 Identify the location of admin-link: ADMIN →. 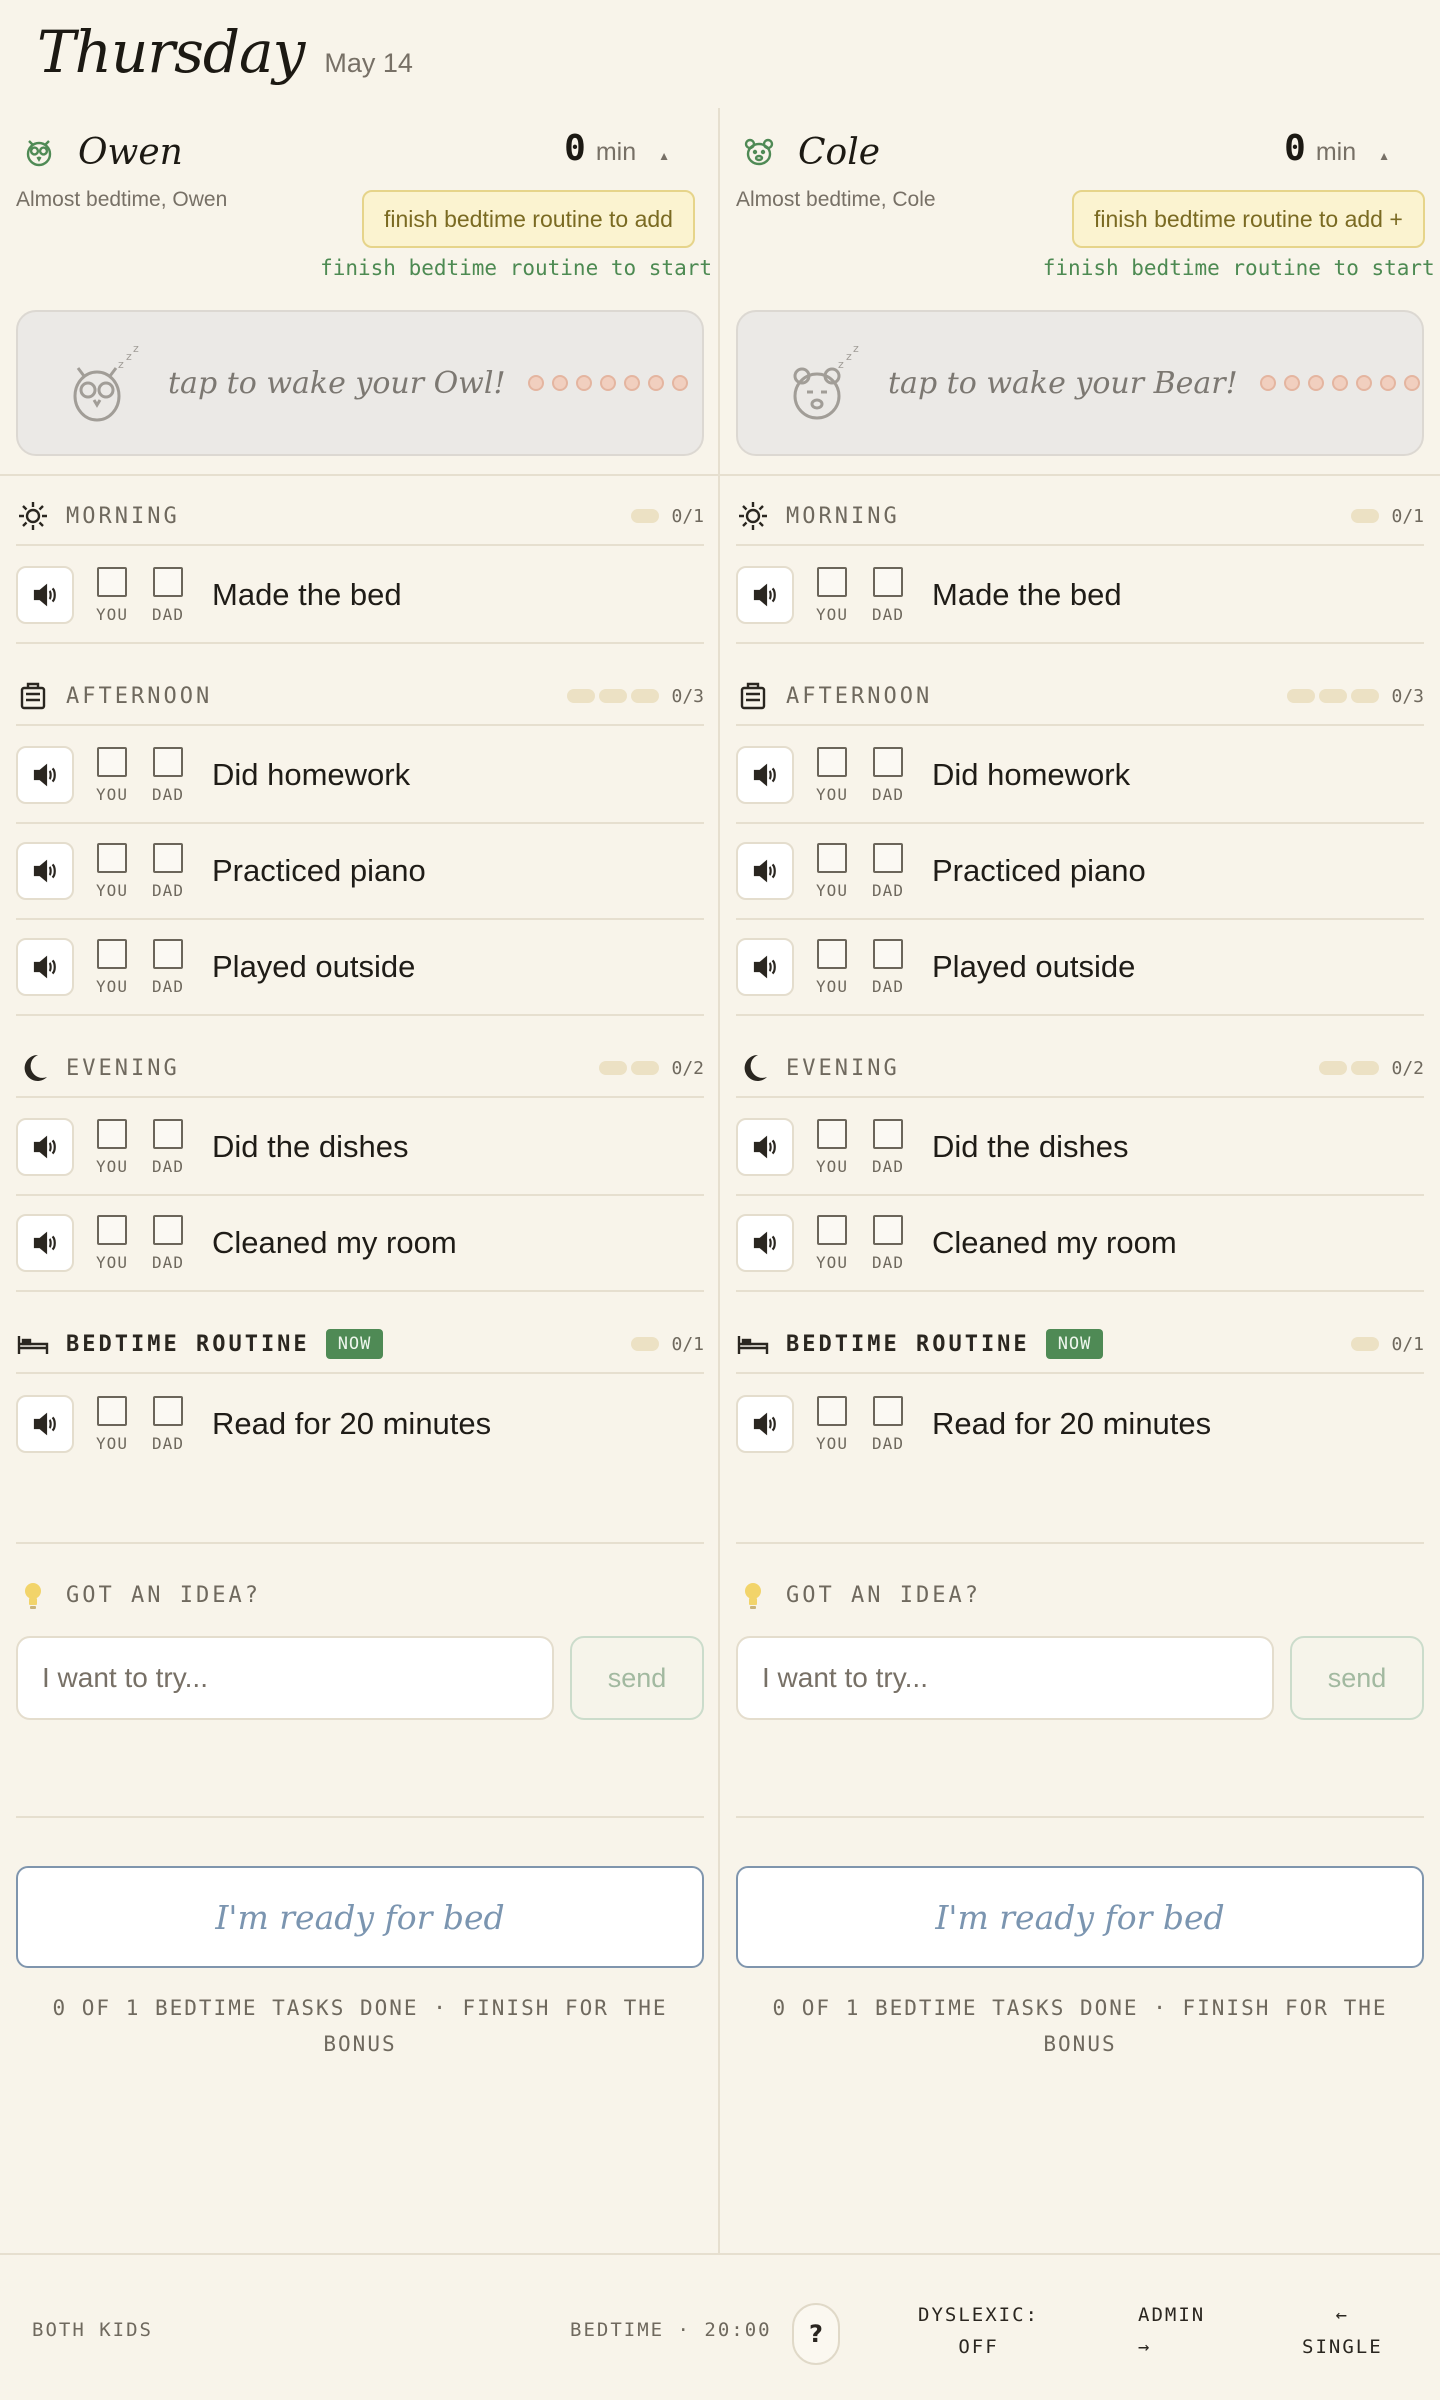
(1171, 2331).